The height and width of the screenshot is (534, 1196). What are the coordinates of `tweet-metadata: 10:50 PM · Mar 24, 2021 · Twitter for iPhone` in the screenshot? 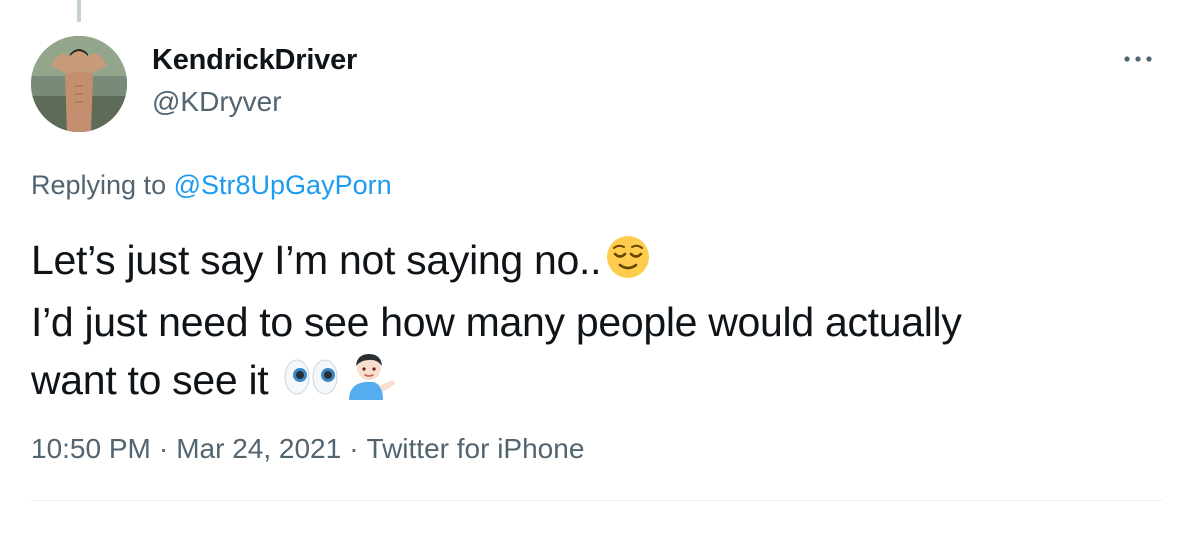 It's located at (307, 449).